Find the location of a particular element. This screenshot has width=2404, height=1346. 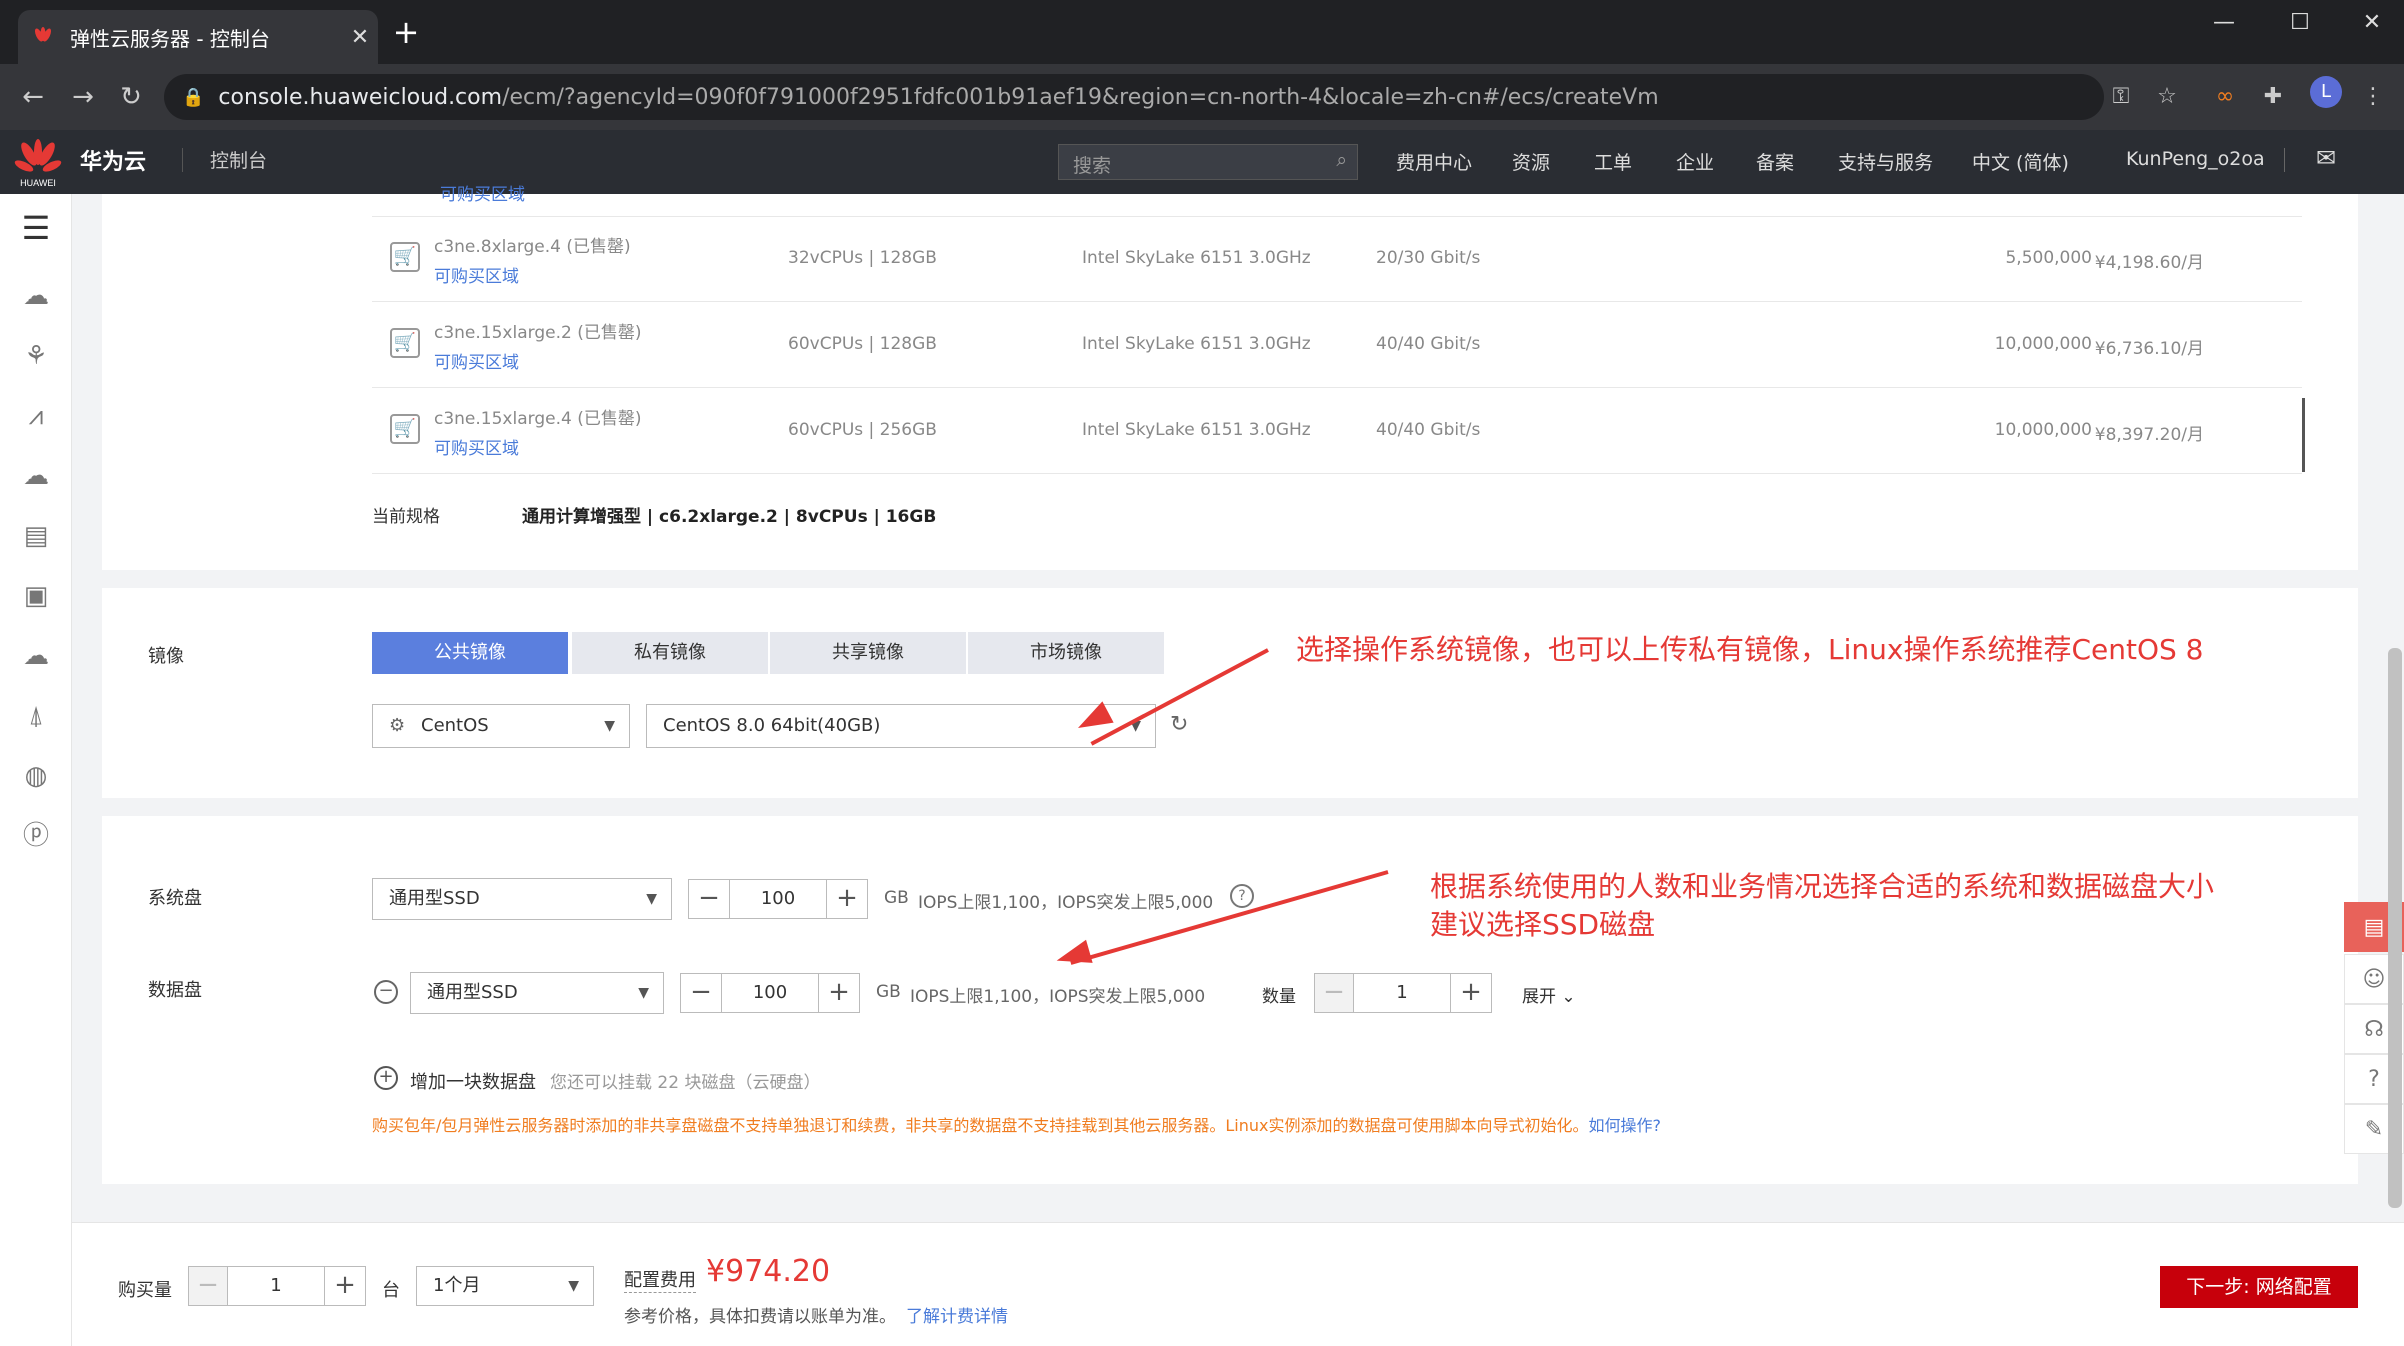

data-disk-type-select: 通用型SSD ▼ is located at coordinates (537, 993).